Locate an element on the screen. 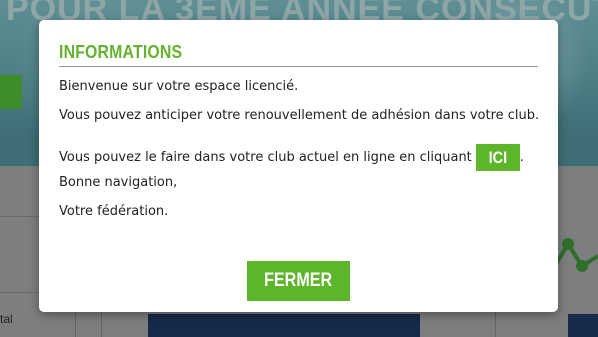 The image size is (598, 337). greeting-text: Bonne navigation, is located at coordinates (118, 182).